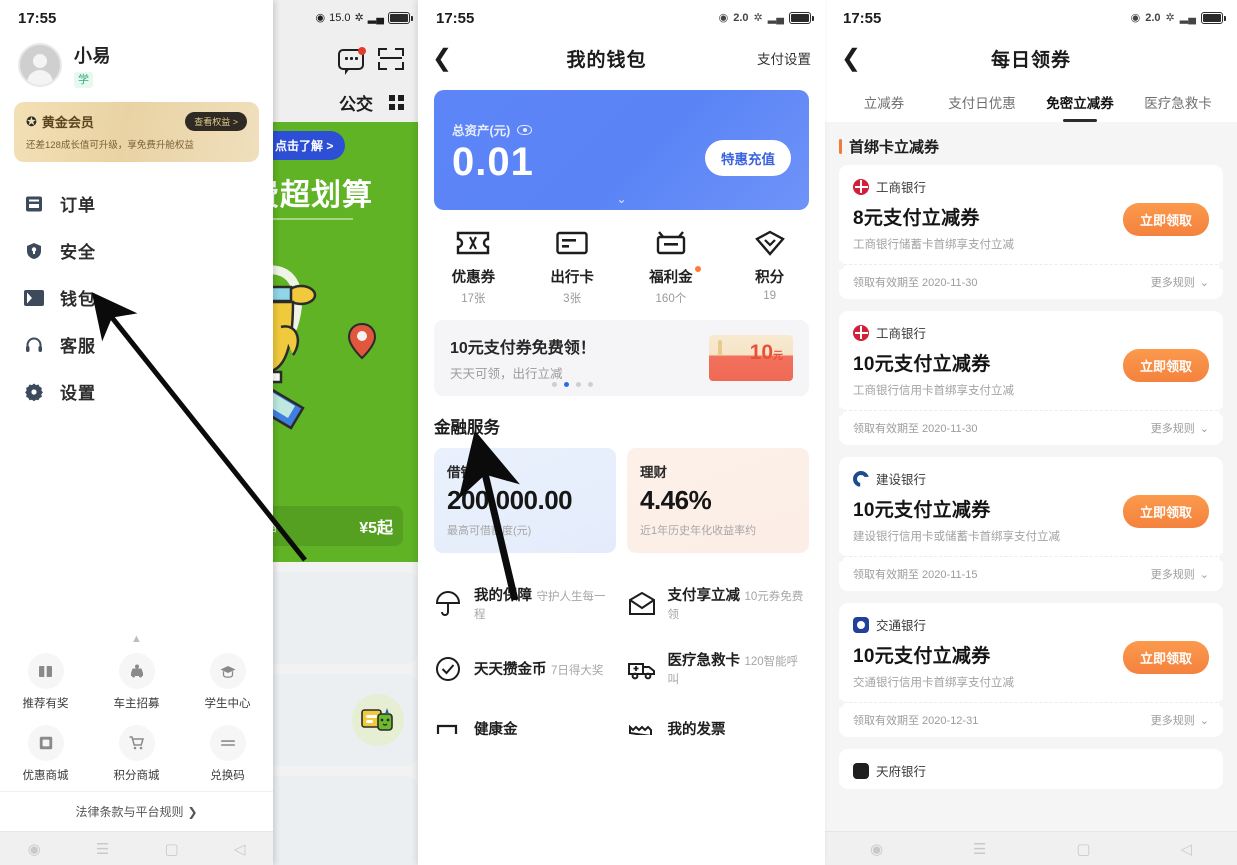 The height and width of the screenshot is (865, 1237). Describe the element at coordinates (136, 132) in the screenshot. I see `vip-membership-card: ✪ 黄金会员 查看权益 > 还差128成长值可升级，享免费升舱权益` at that location.